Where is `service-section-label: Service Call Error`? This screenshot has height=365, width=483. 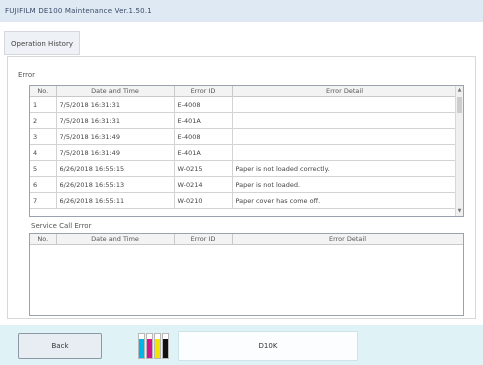
service-section-label: Service Call Error is located at coordinates (61, 226).